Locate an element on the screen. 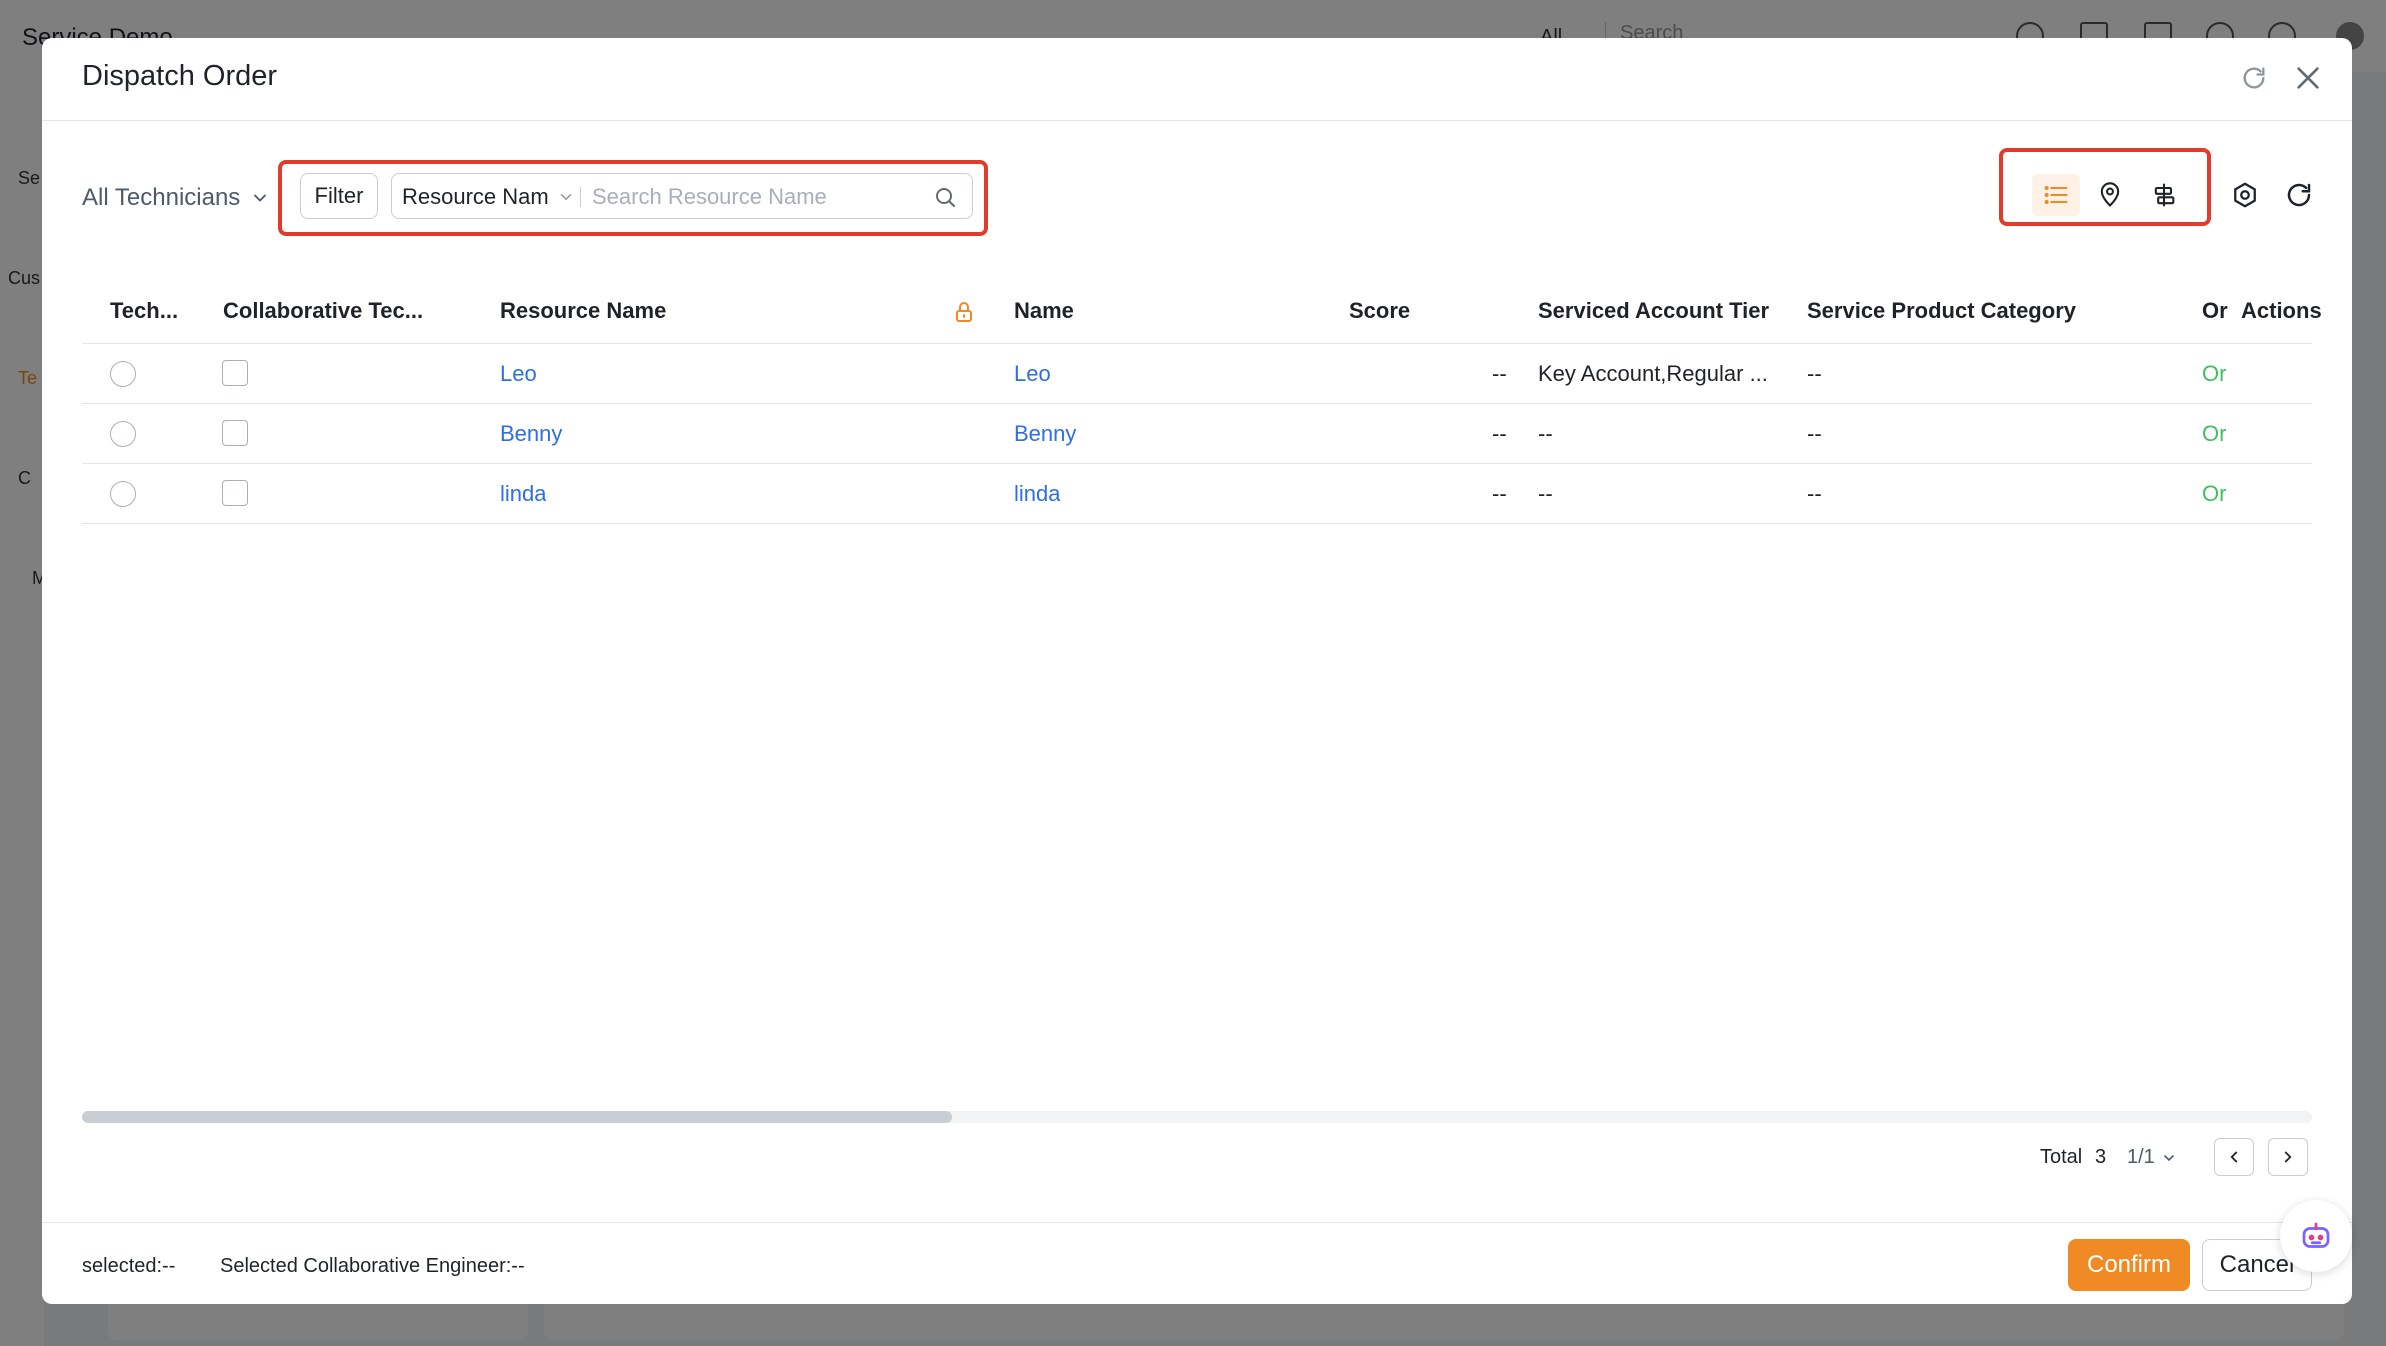 This screenshot has height=1346, width=2386. name-link: Benny is located at coordinates (1045, 434).